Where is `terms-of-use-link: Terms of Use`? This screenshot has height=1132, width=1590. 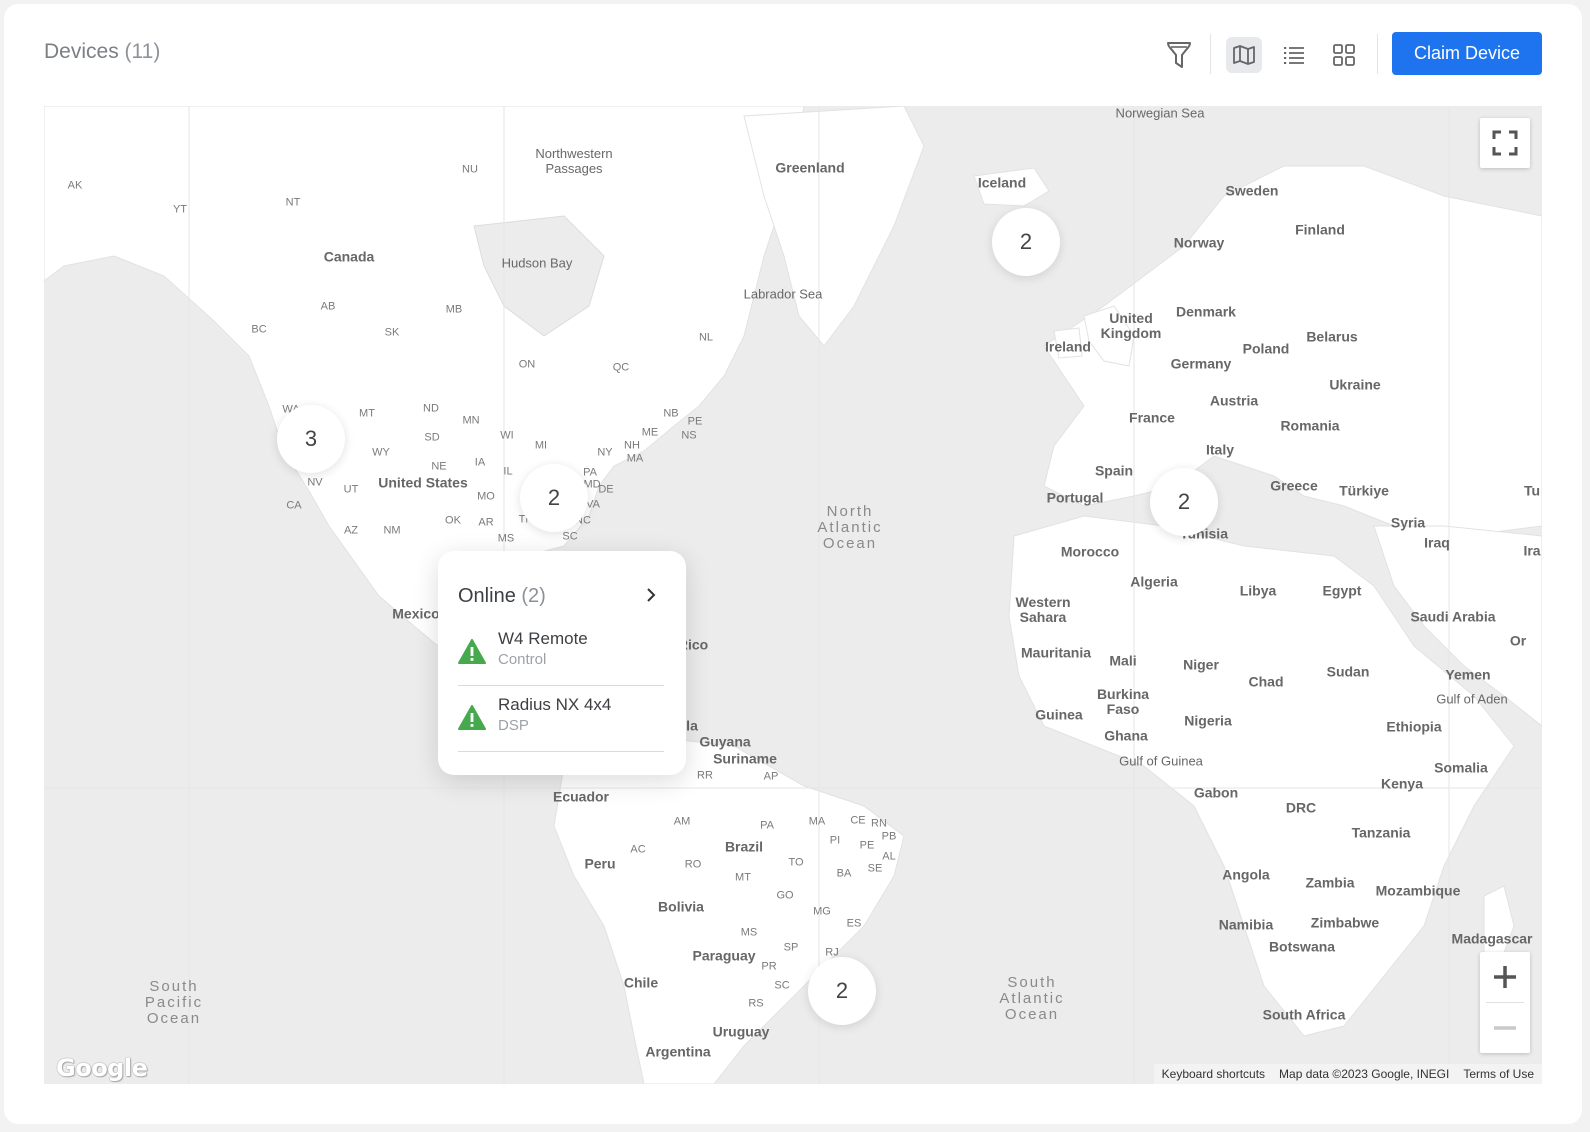
terms-of-use-link: Terms of Use is located at coordinates (1498, 1074).